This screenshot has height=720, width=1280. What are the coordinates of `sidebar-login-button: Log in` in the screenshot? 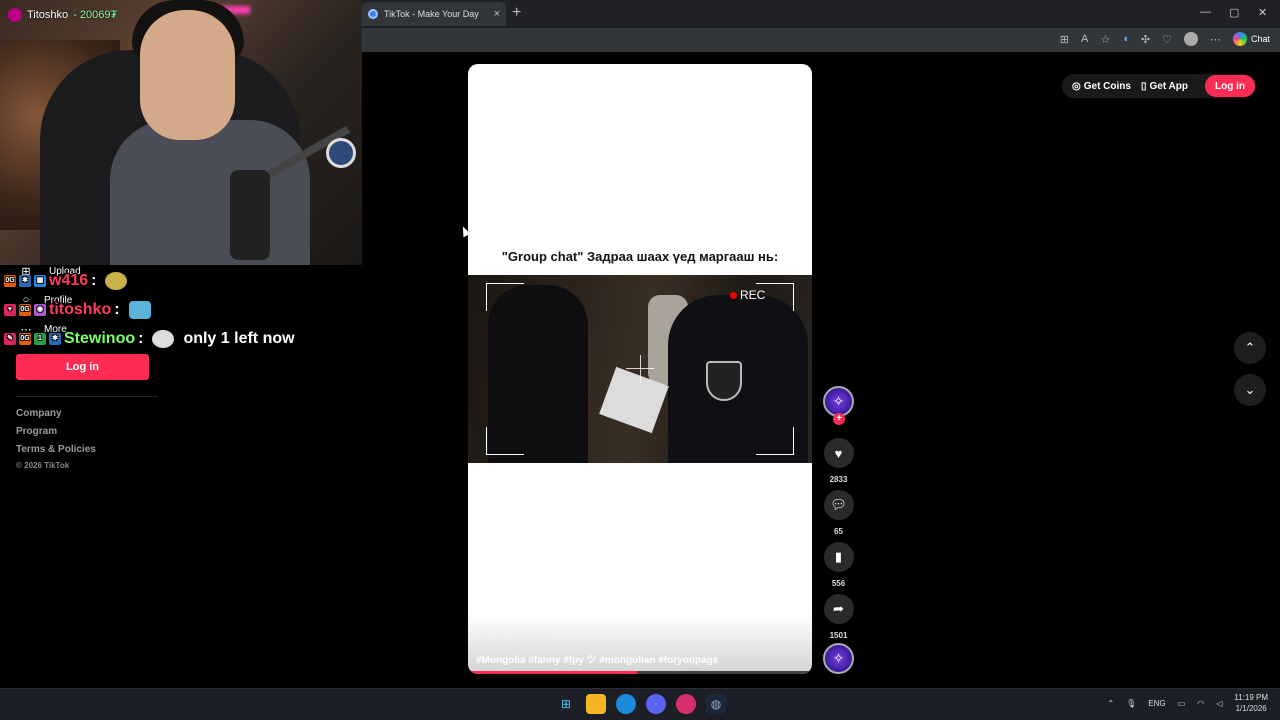 It's located at (82, 367).